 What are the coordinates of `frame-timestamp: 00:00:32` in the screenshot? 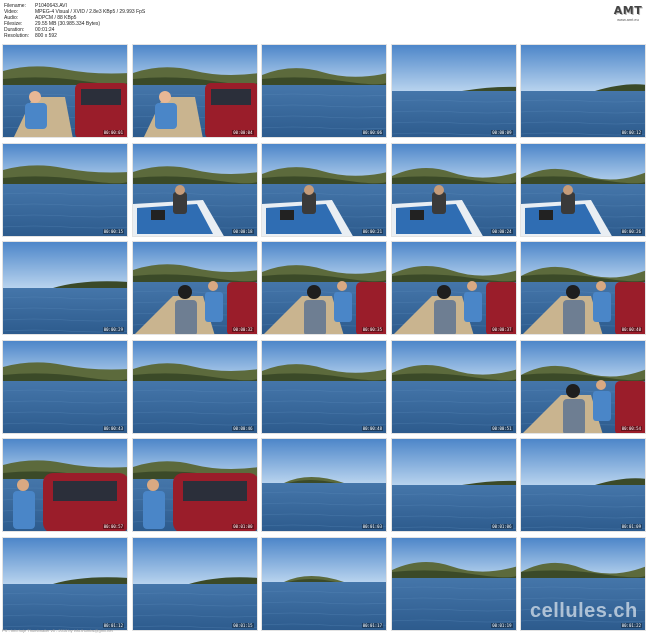 It's located at (243, 329).